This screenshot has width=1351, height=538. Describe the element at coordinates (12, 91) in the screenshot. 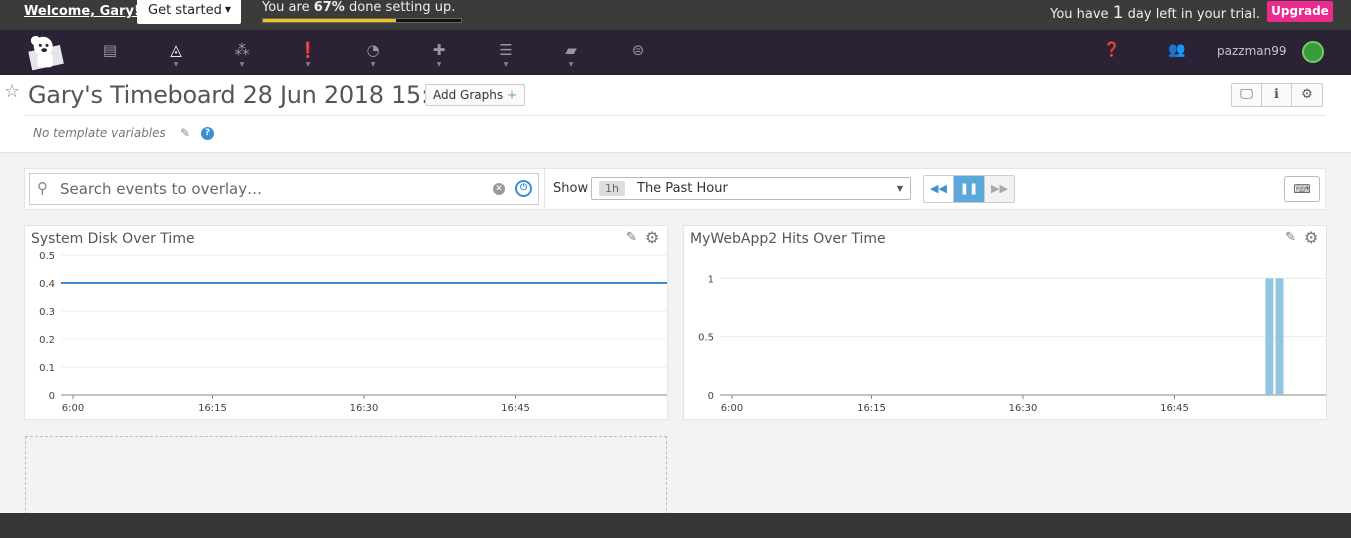

I see `star-icon: ☆` at that location.